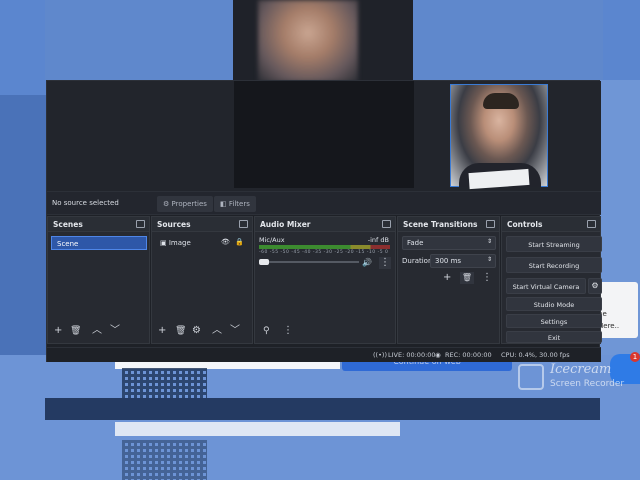 The height and width of the screenshot is (480, 640). What do you see at coordinates (385, 263) in the screenshot?
I see `more-options-icon: ⋮` at bounding box center [385, 263].